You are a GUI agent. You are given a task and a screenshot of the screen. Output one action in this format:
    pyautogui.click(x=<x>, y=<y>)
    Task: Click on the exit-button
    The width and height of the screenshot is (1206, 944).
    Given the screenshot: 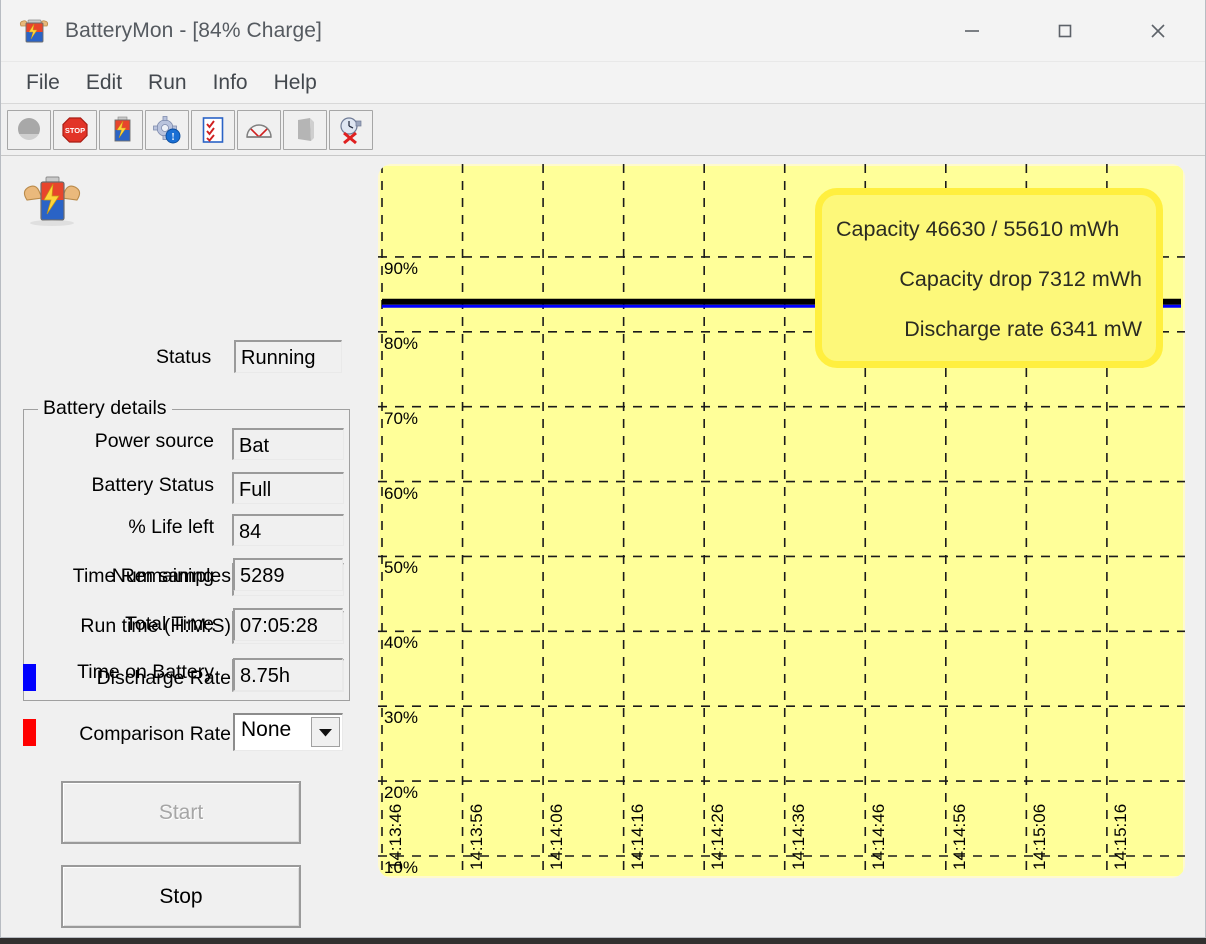 What is the action you would take?
    pyautogui.click(x=305, y=129)
    